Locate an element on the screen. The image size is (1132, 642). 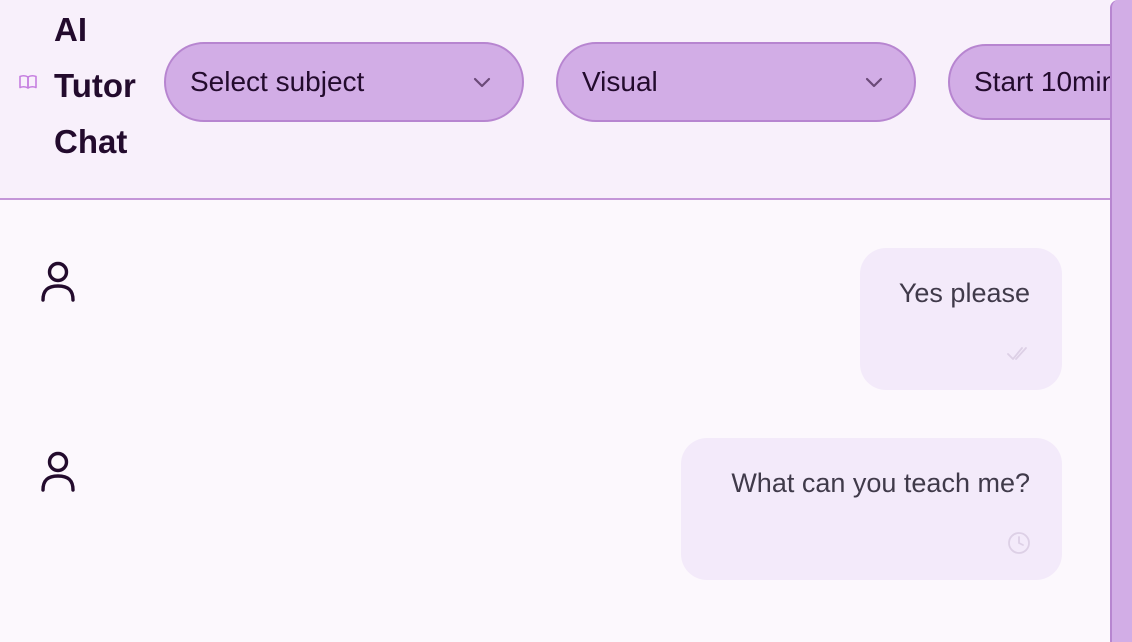
message-bubble: Yes please is located at coordinates (961, 319).